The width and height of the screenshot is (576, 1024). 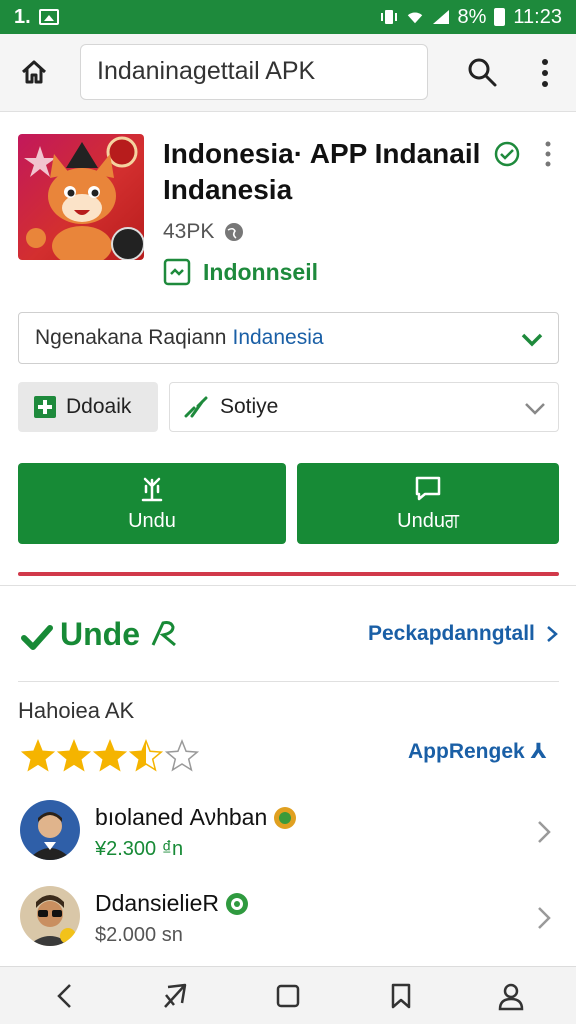 What do you see at coordinates (401, 996) in the screenshot?
I see `bookmark-icon` at bounding box center [401, 996].